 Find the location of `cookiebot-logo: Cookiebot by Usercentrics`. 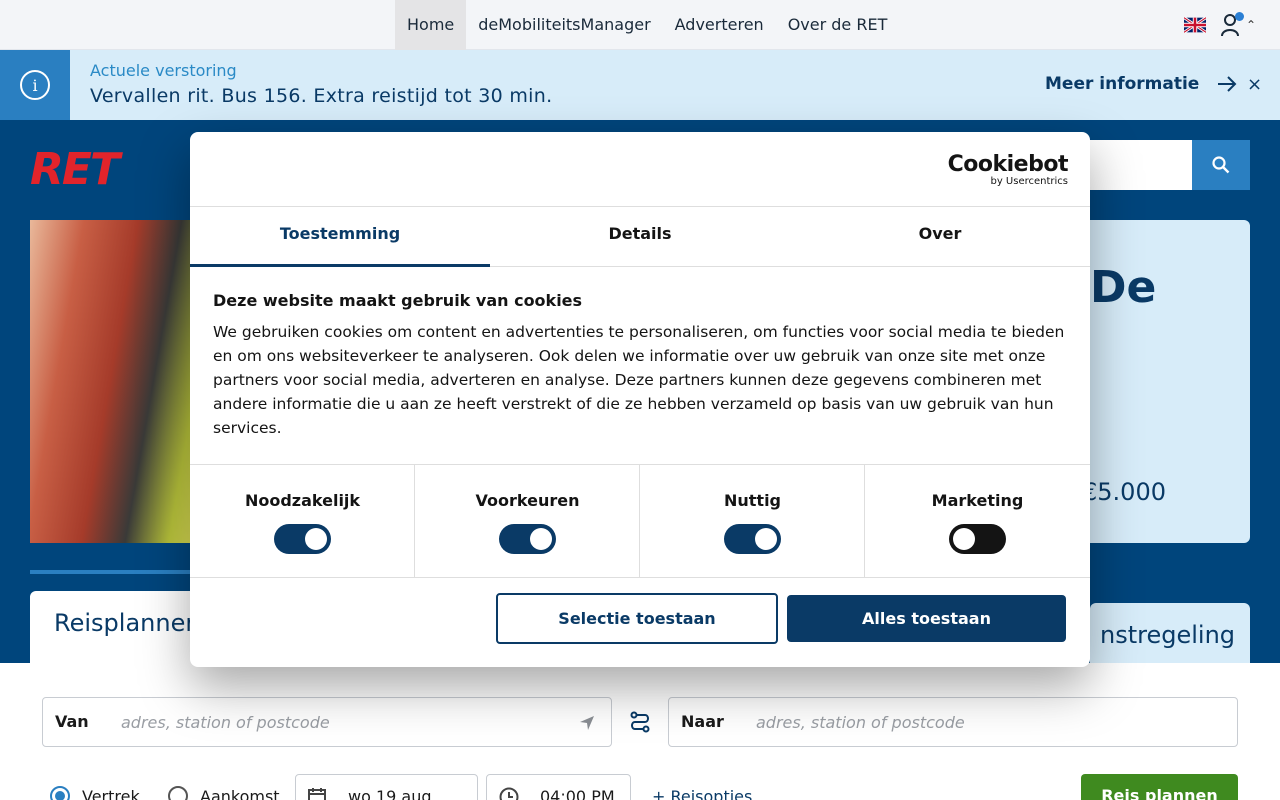

cookiebot-logo: Cookiebot by Usercentrics is located at coordinates (1008, 170).